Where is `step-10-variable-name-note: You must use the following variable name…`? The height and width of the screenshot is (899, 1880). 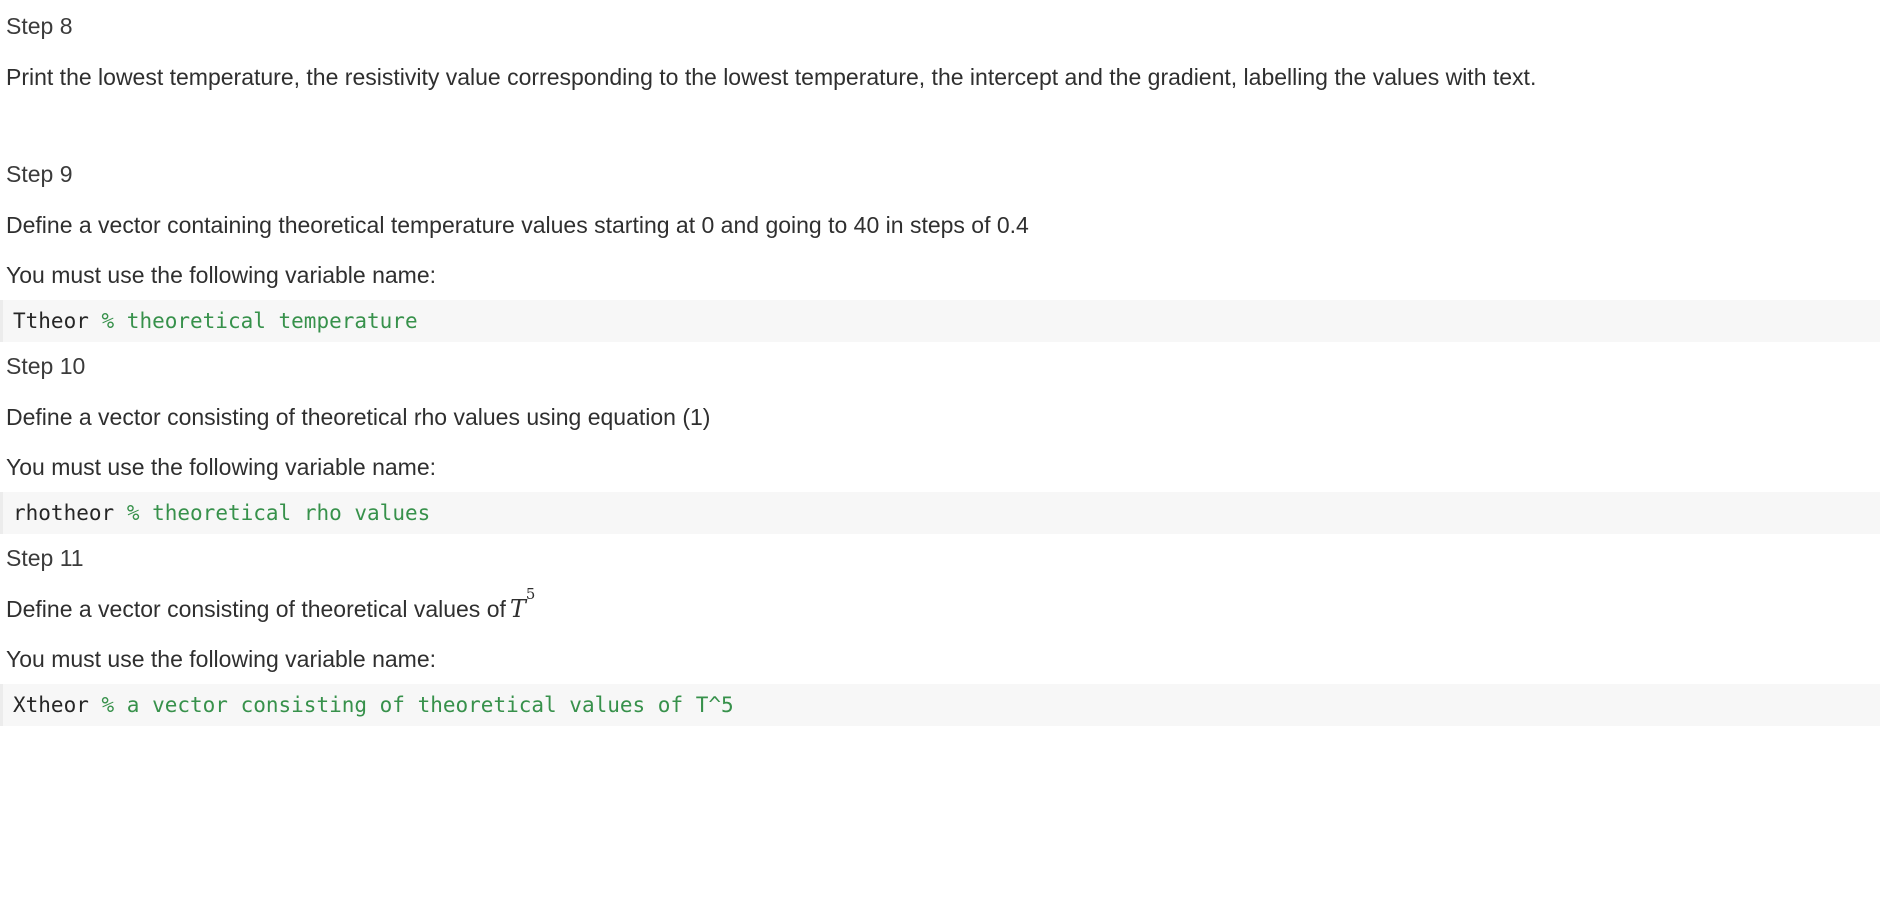
step-10-variable-name-note: You must use the following variable name… is located at coordinates (221, 466).